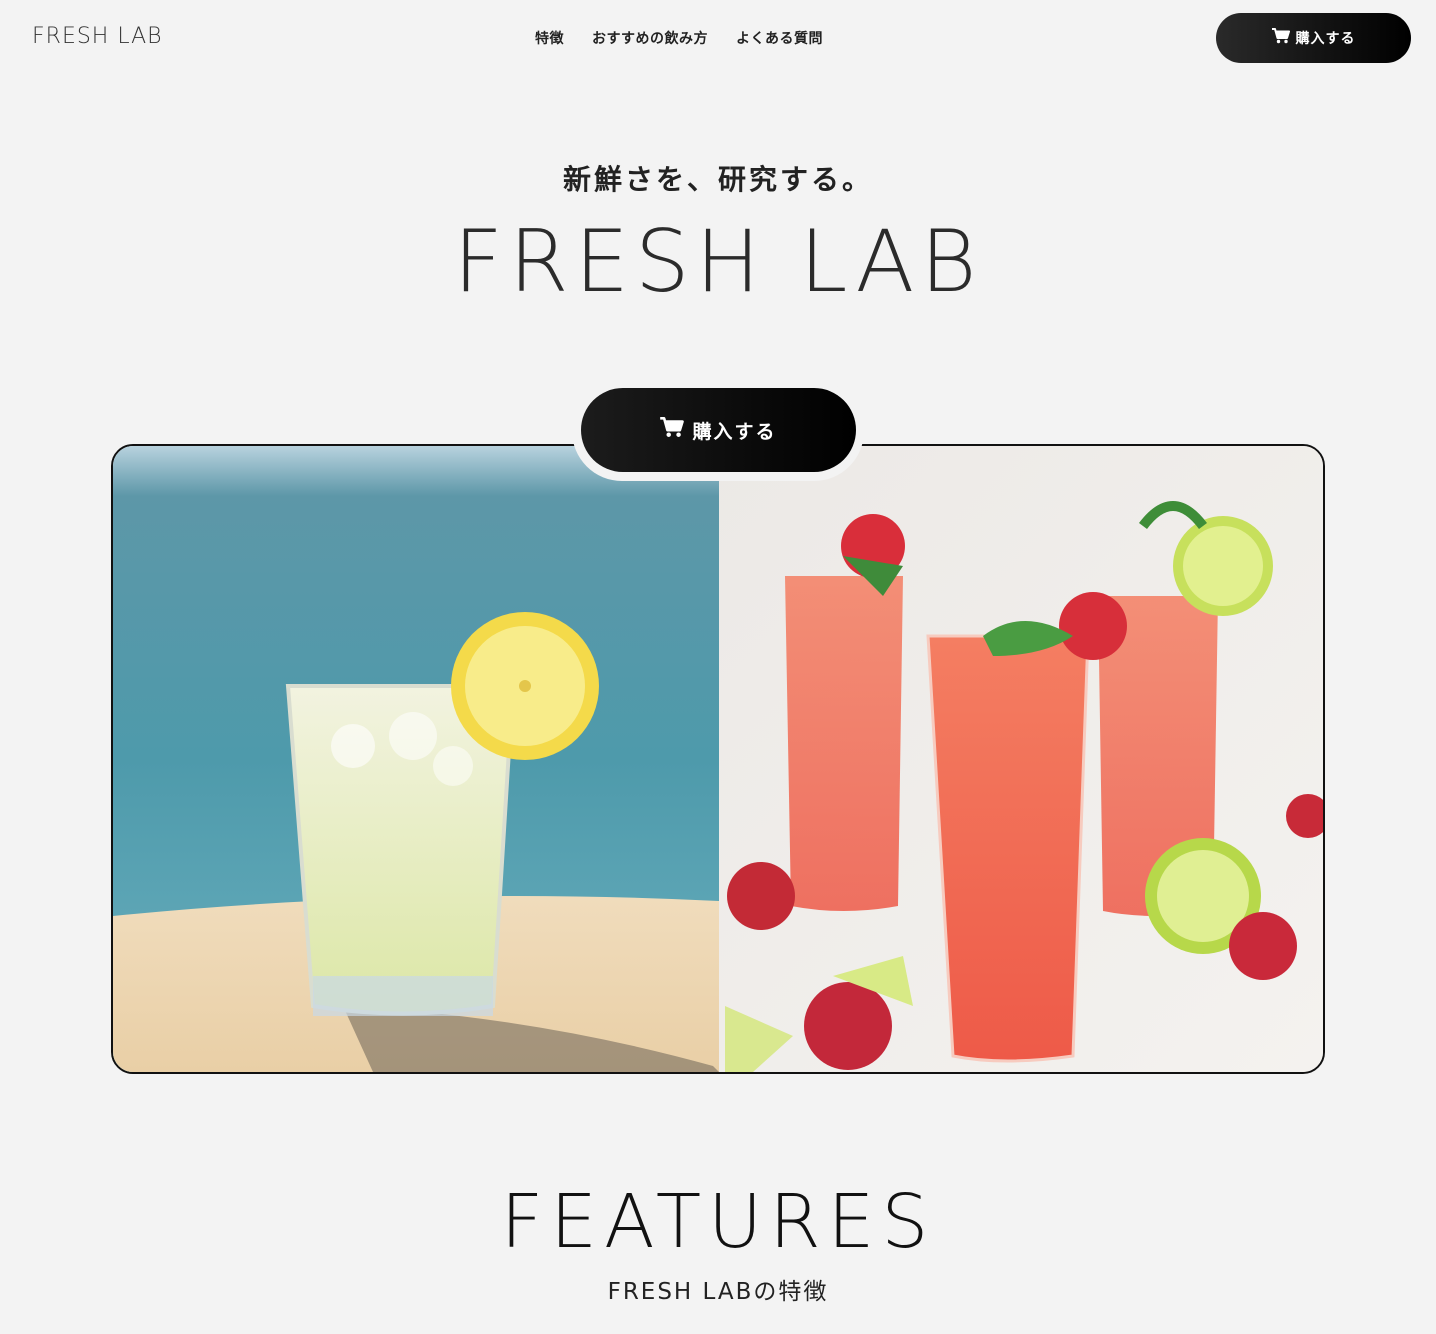  What do you see at coordinates (779, 38) in the screenshot?
I see `nav-link-faq: よくある質問` at bounding box center [779, 38].